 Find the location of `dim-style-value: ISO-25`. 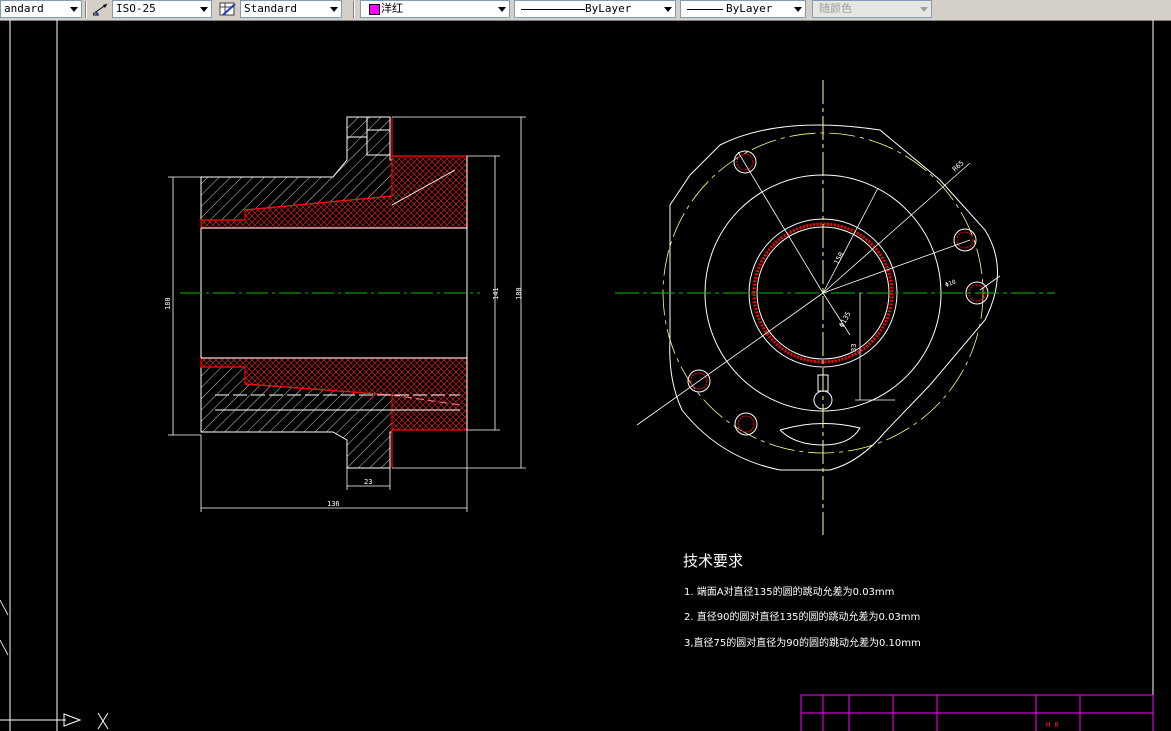

dim-style-value: ISO-25 is located at coordinates (136, 8).